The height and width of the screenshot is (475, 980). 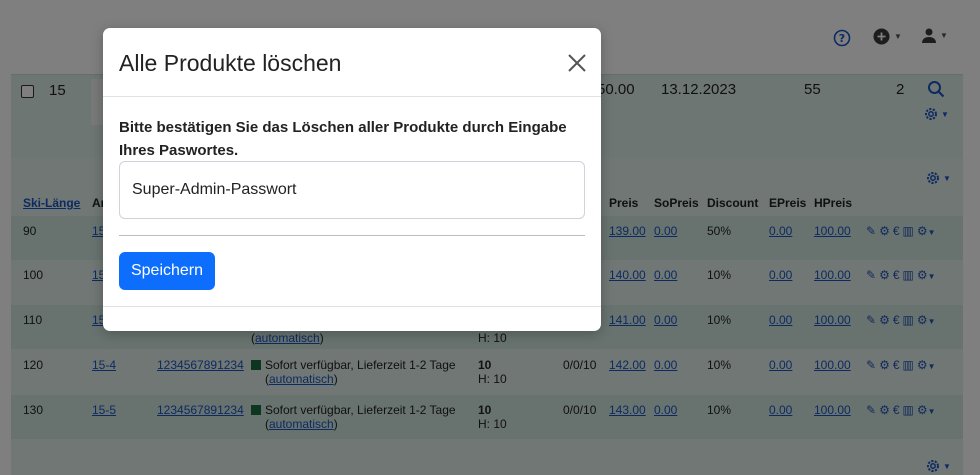 What do you see at coordinates (167, 271) in the screenshot?
I see `save-button: Speichern` at bounding box center [167, 271].